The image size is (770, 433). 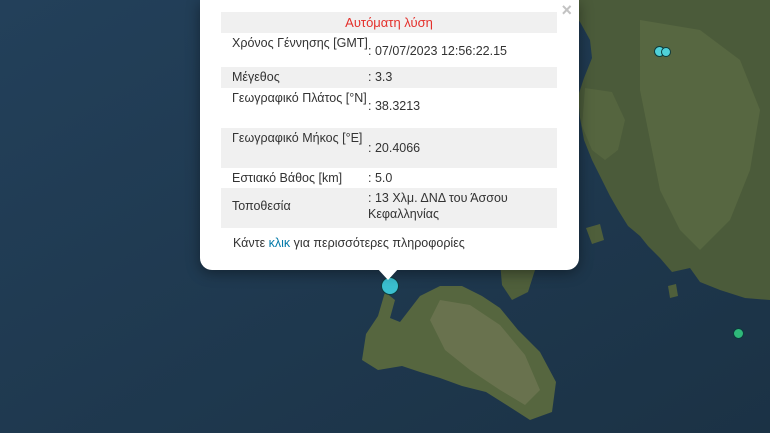 What do you see at coordinates (380, 178) in the screenshot?
I see `row-value: : 5.0` at bounding box center [380, 178].